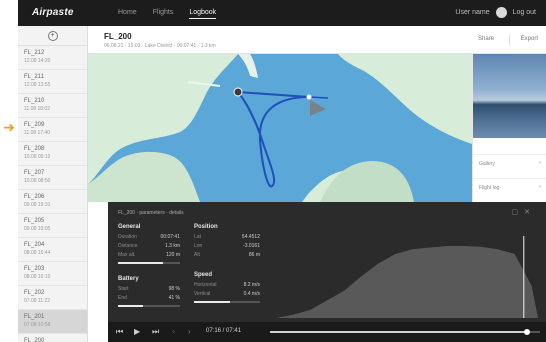  I want to click on nav-home: Home, so click(127, 14).